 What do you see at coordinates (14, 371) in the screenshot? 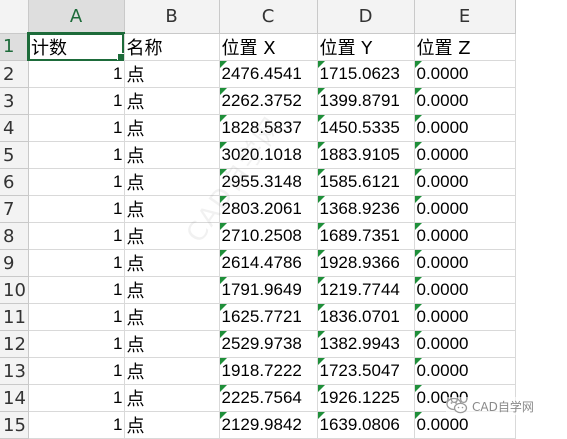
I see `row-header: 13` at bounding box center [14, 371].